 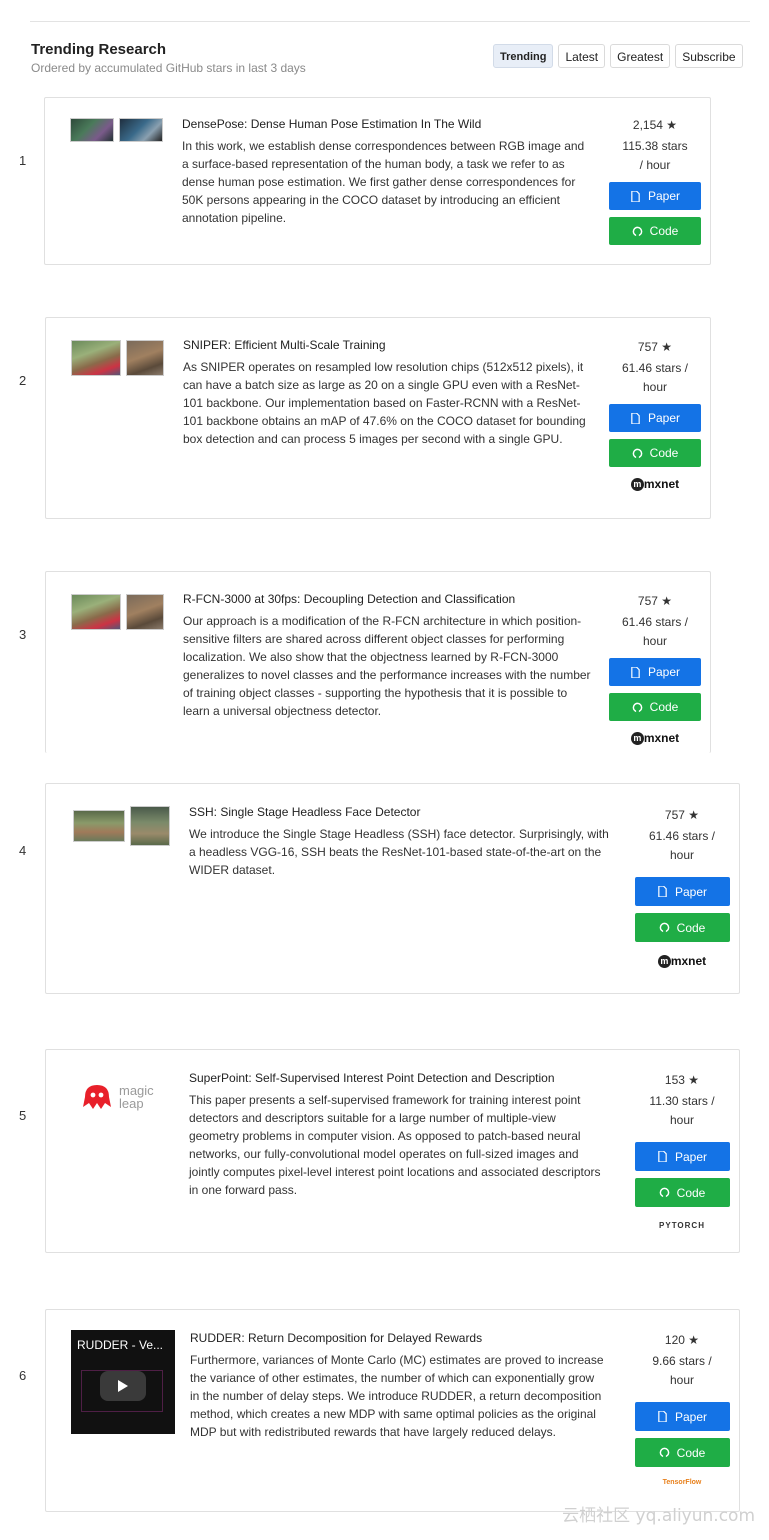 What do you see at coordinates (682, 1110) in the screenshot?
I see `stars-per-hour: 11.30 stars / hour` at bounding box center [682, 1110].